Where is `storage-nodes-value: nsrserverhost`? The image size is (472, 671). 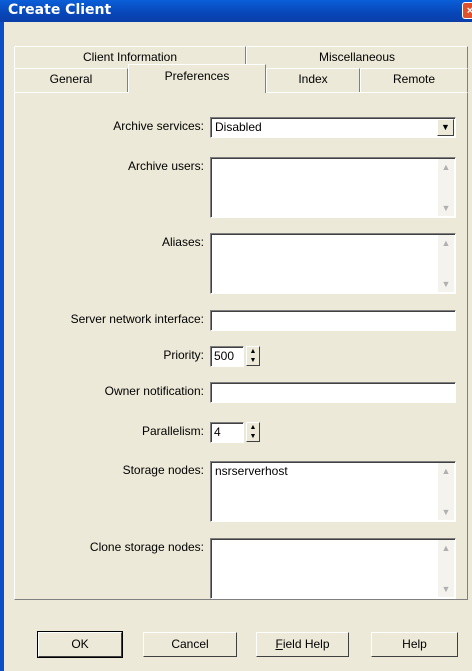
storage-nodes-value: nsrserverhost is located at coordinates (251, 471).